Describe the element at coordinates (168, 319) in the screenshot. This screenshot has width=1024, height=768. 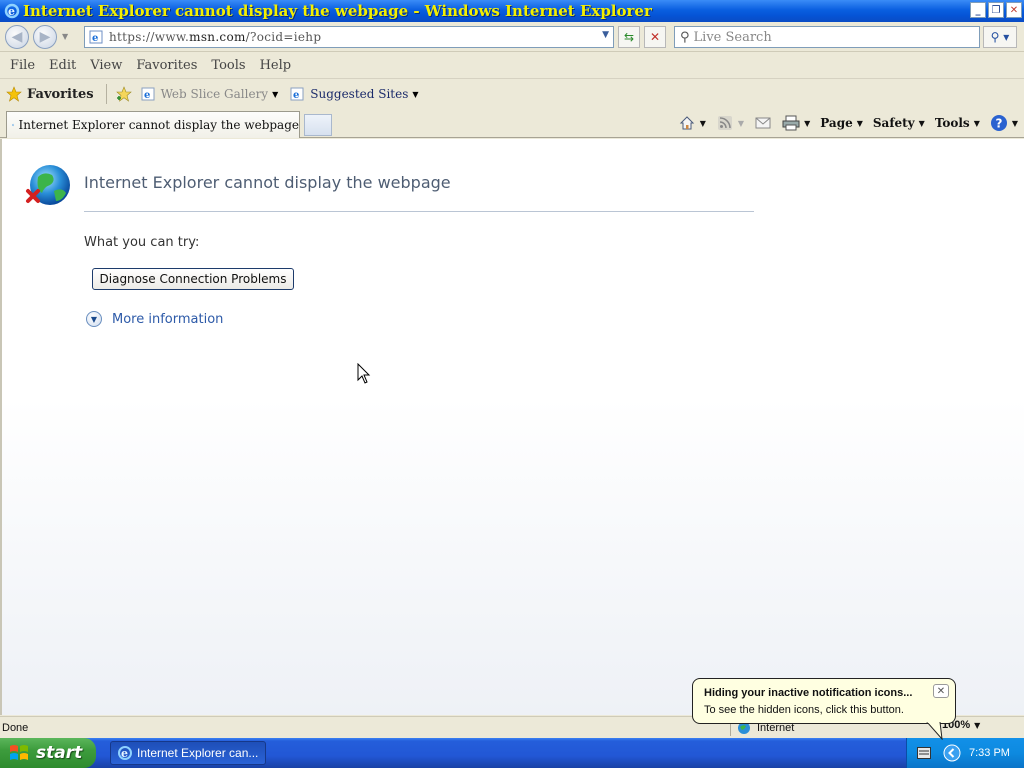
I see `more-information-label: More information` at that location.